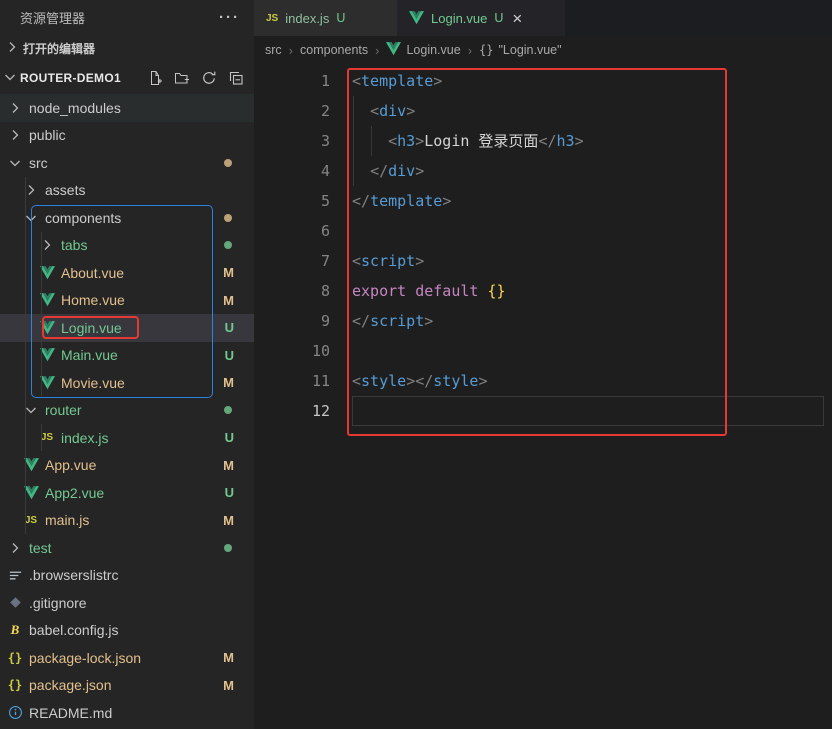  I want to click on code-line: 11 <style></style>, so click(543, 381).